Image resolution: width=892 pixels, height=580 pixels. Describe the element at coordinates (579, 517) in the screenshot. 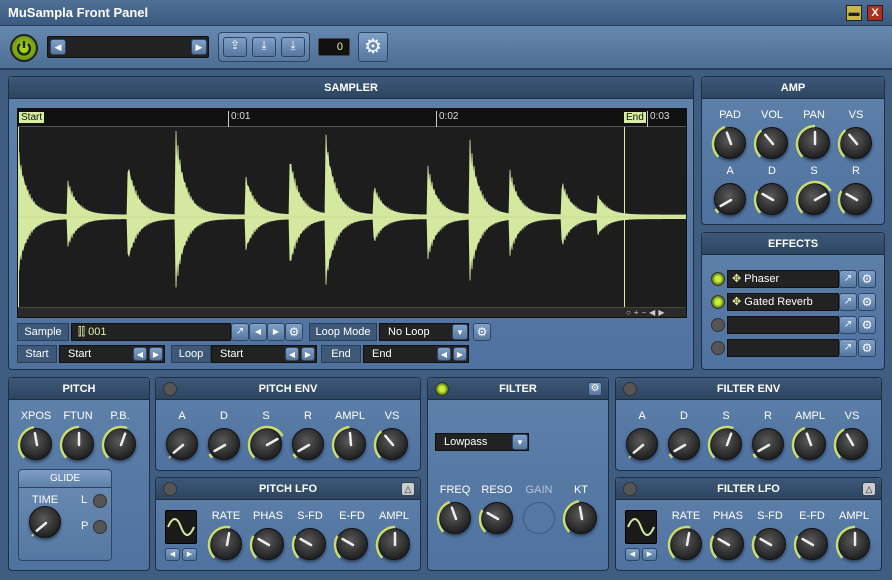

I see `filter-kt-knob` at that location.